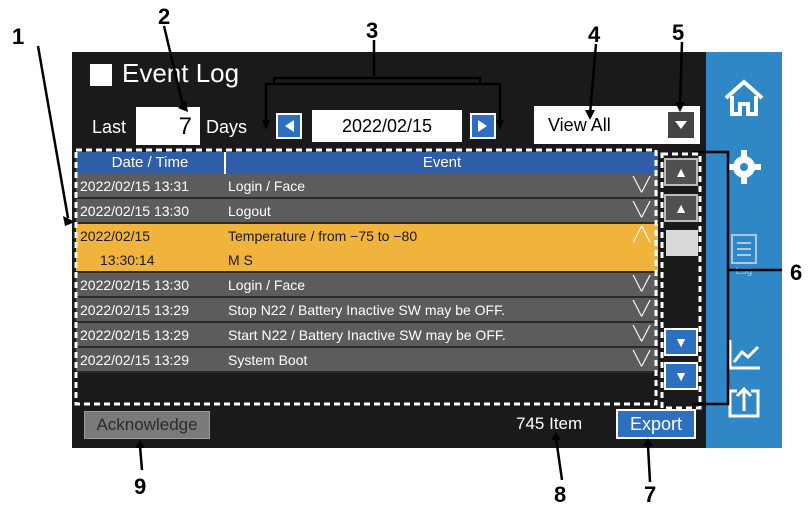 The width and height of the screenshot is (810, 508). What do you see at coordinates (678, 32) in the screenshot?
I see `callout-5: 5` at bounding box center [678, 32].